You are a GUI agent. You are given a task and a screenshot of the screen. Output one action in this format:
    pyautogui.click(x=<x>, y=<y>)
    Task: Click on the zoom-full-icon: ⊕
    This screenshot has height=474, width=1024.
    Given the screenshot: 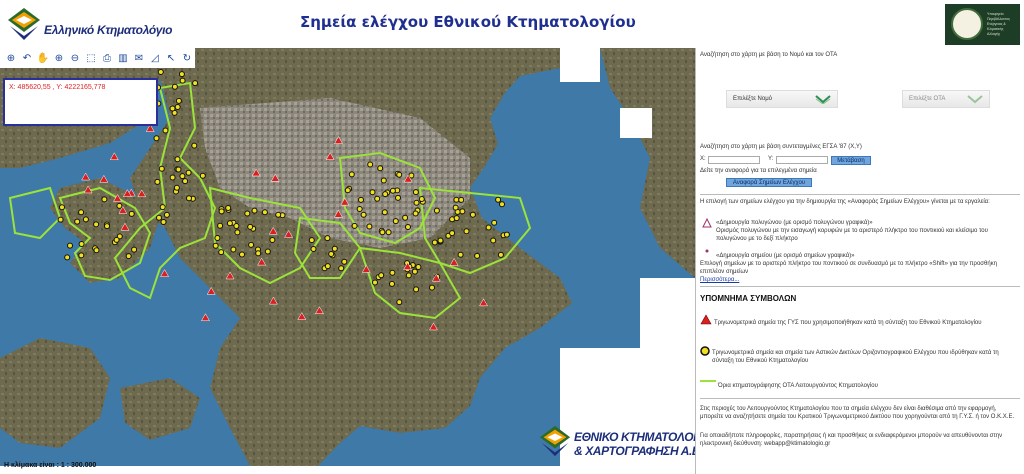 What is the action you would take?
    pyautogui.click(x=11, y=58)
    